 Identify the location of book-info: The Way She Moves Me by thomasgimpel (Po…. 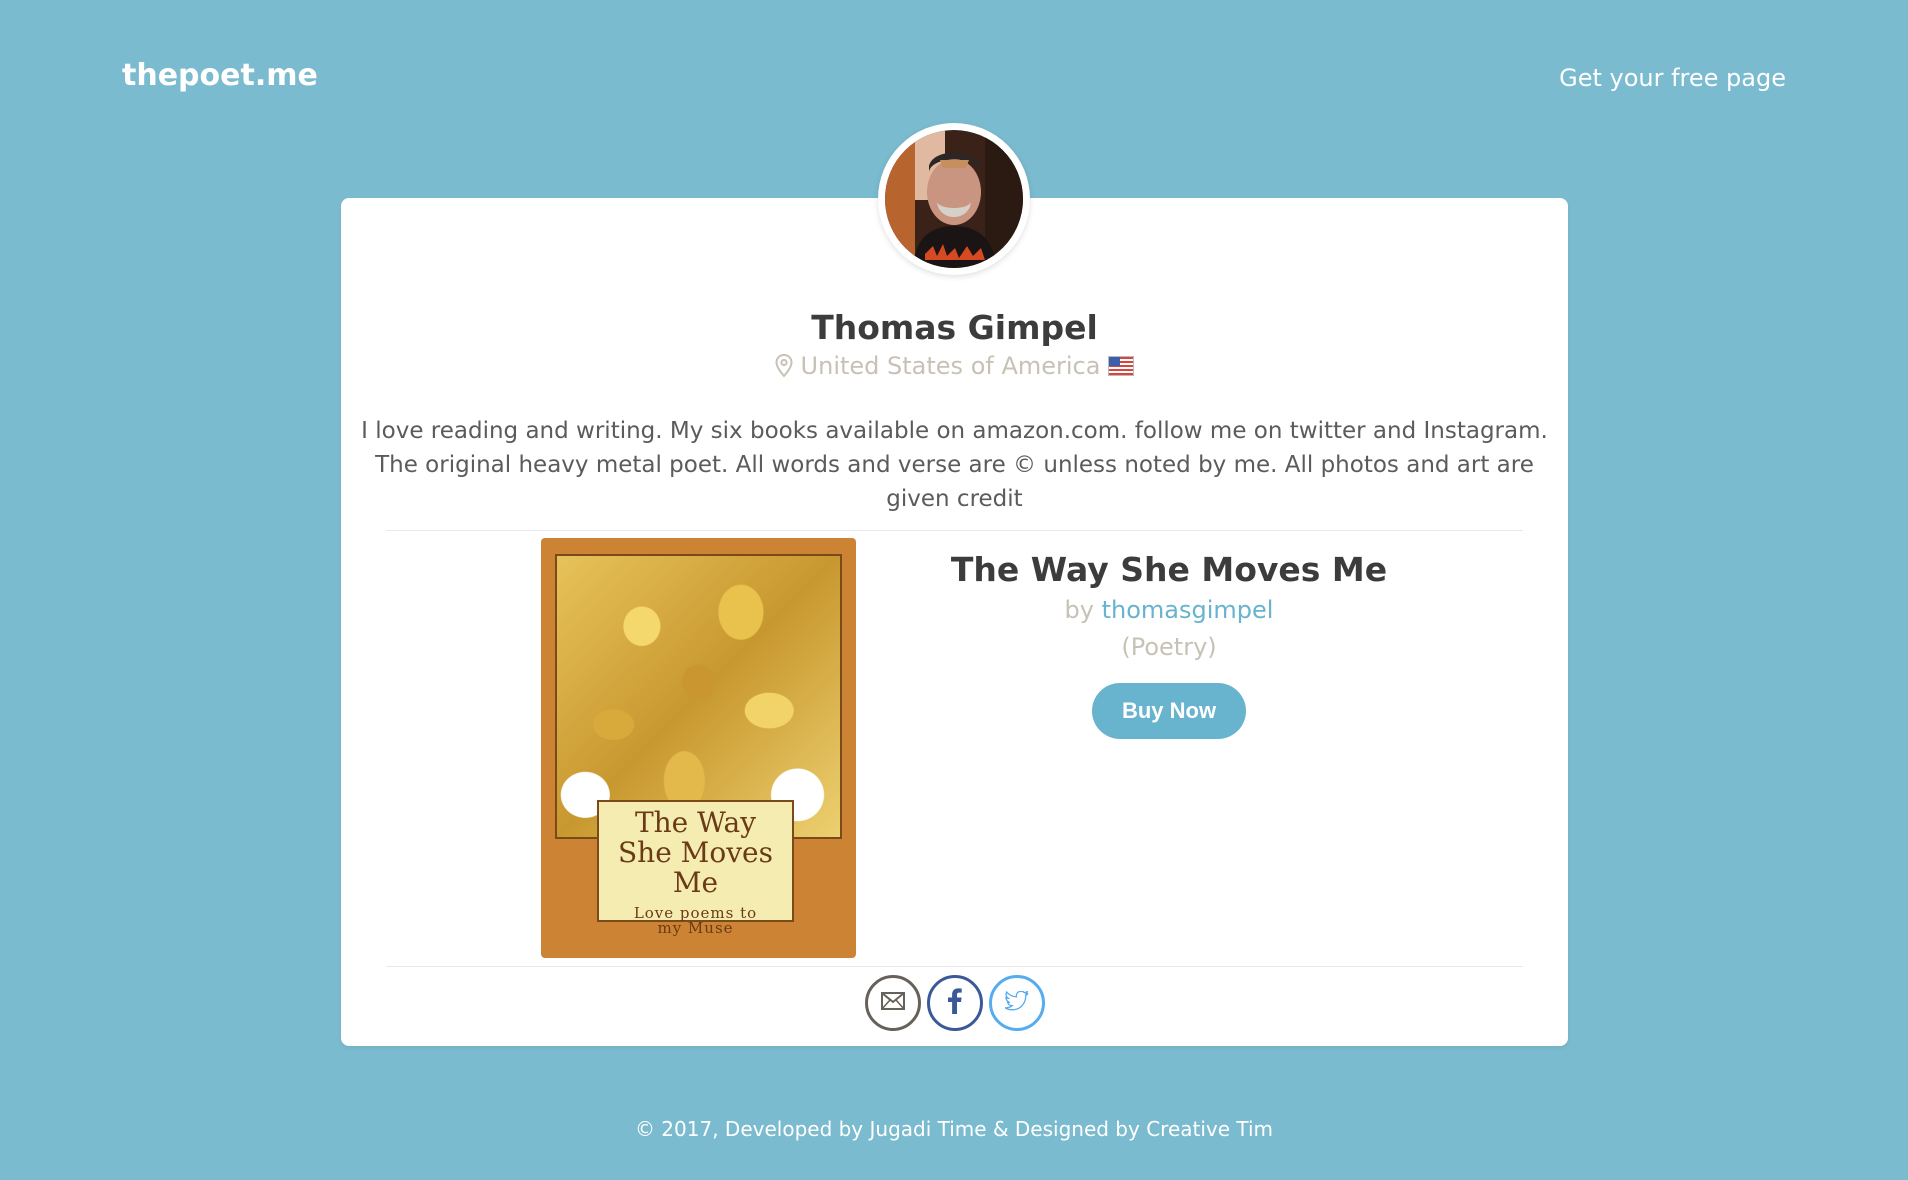
(1169, 644).